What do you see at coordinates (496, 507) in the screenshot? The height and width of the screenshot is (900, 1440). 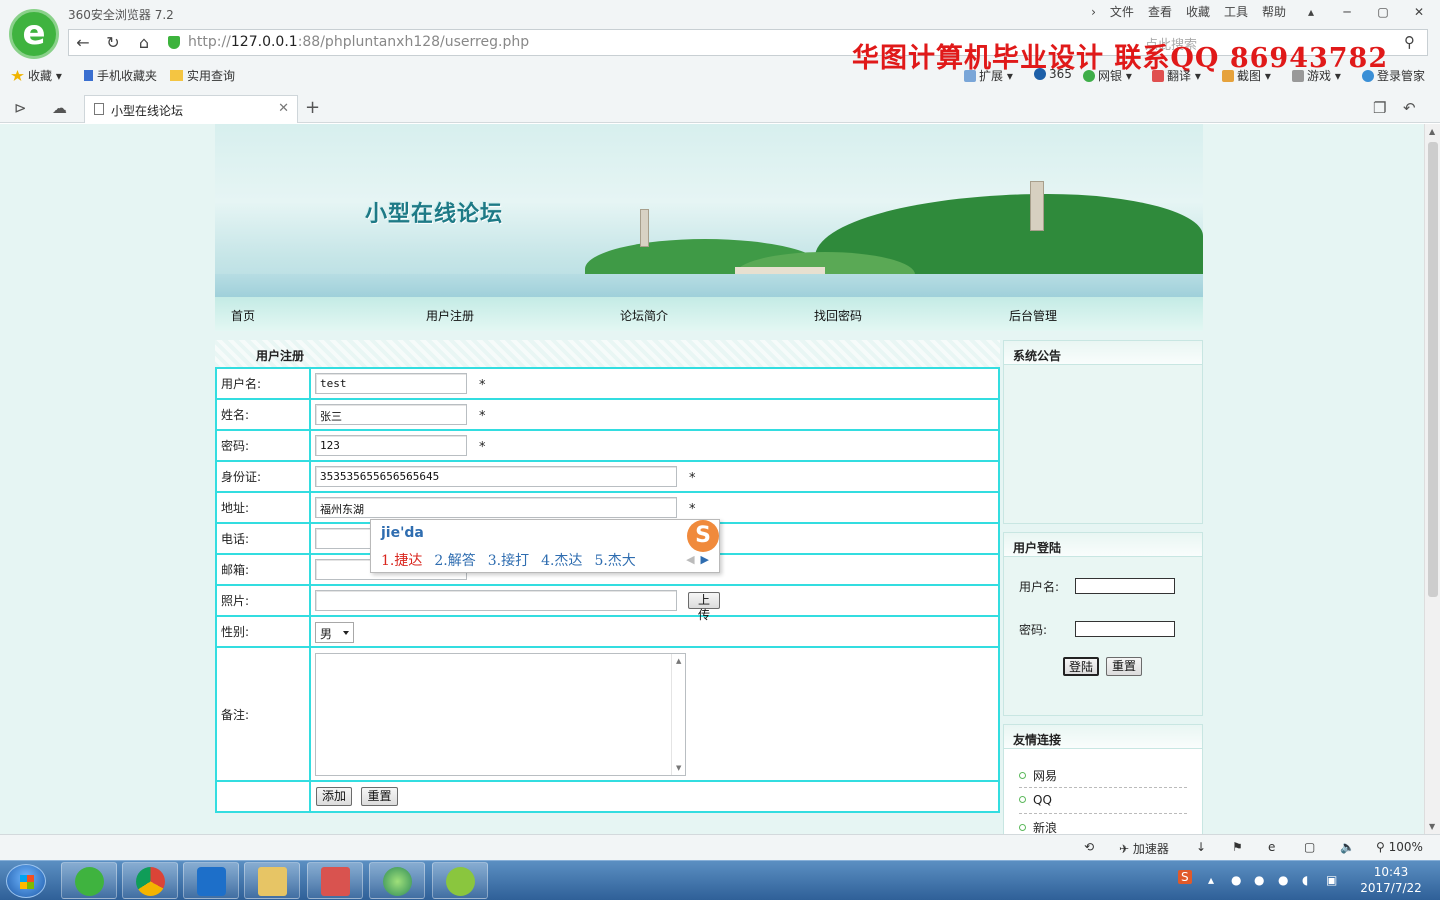 I see `address-input: 福州东湖` at bounding box center [496, 507].